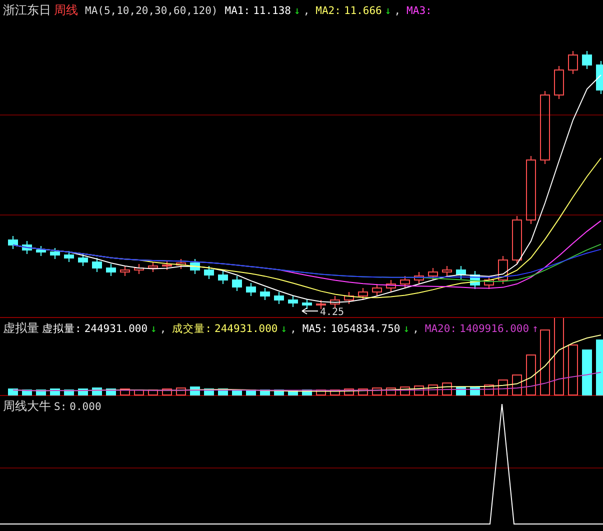 This screenshot has width=603, height=531. I want to click on trend-arrow: ↑, so click(535, 329).